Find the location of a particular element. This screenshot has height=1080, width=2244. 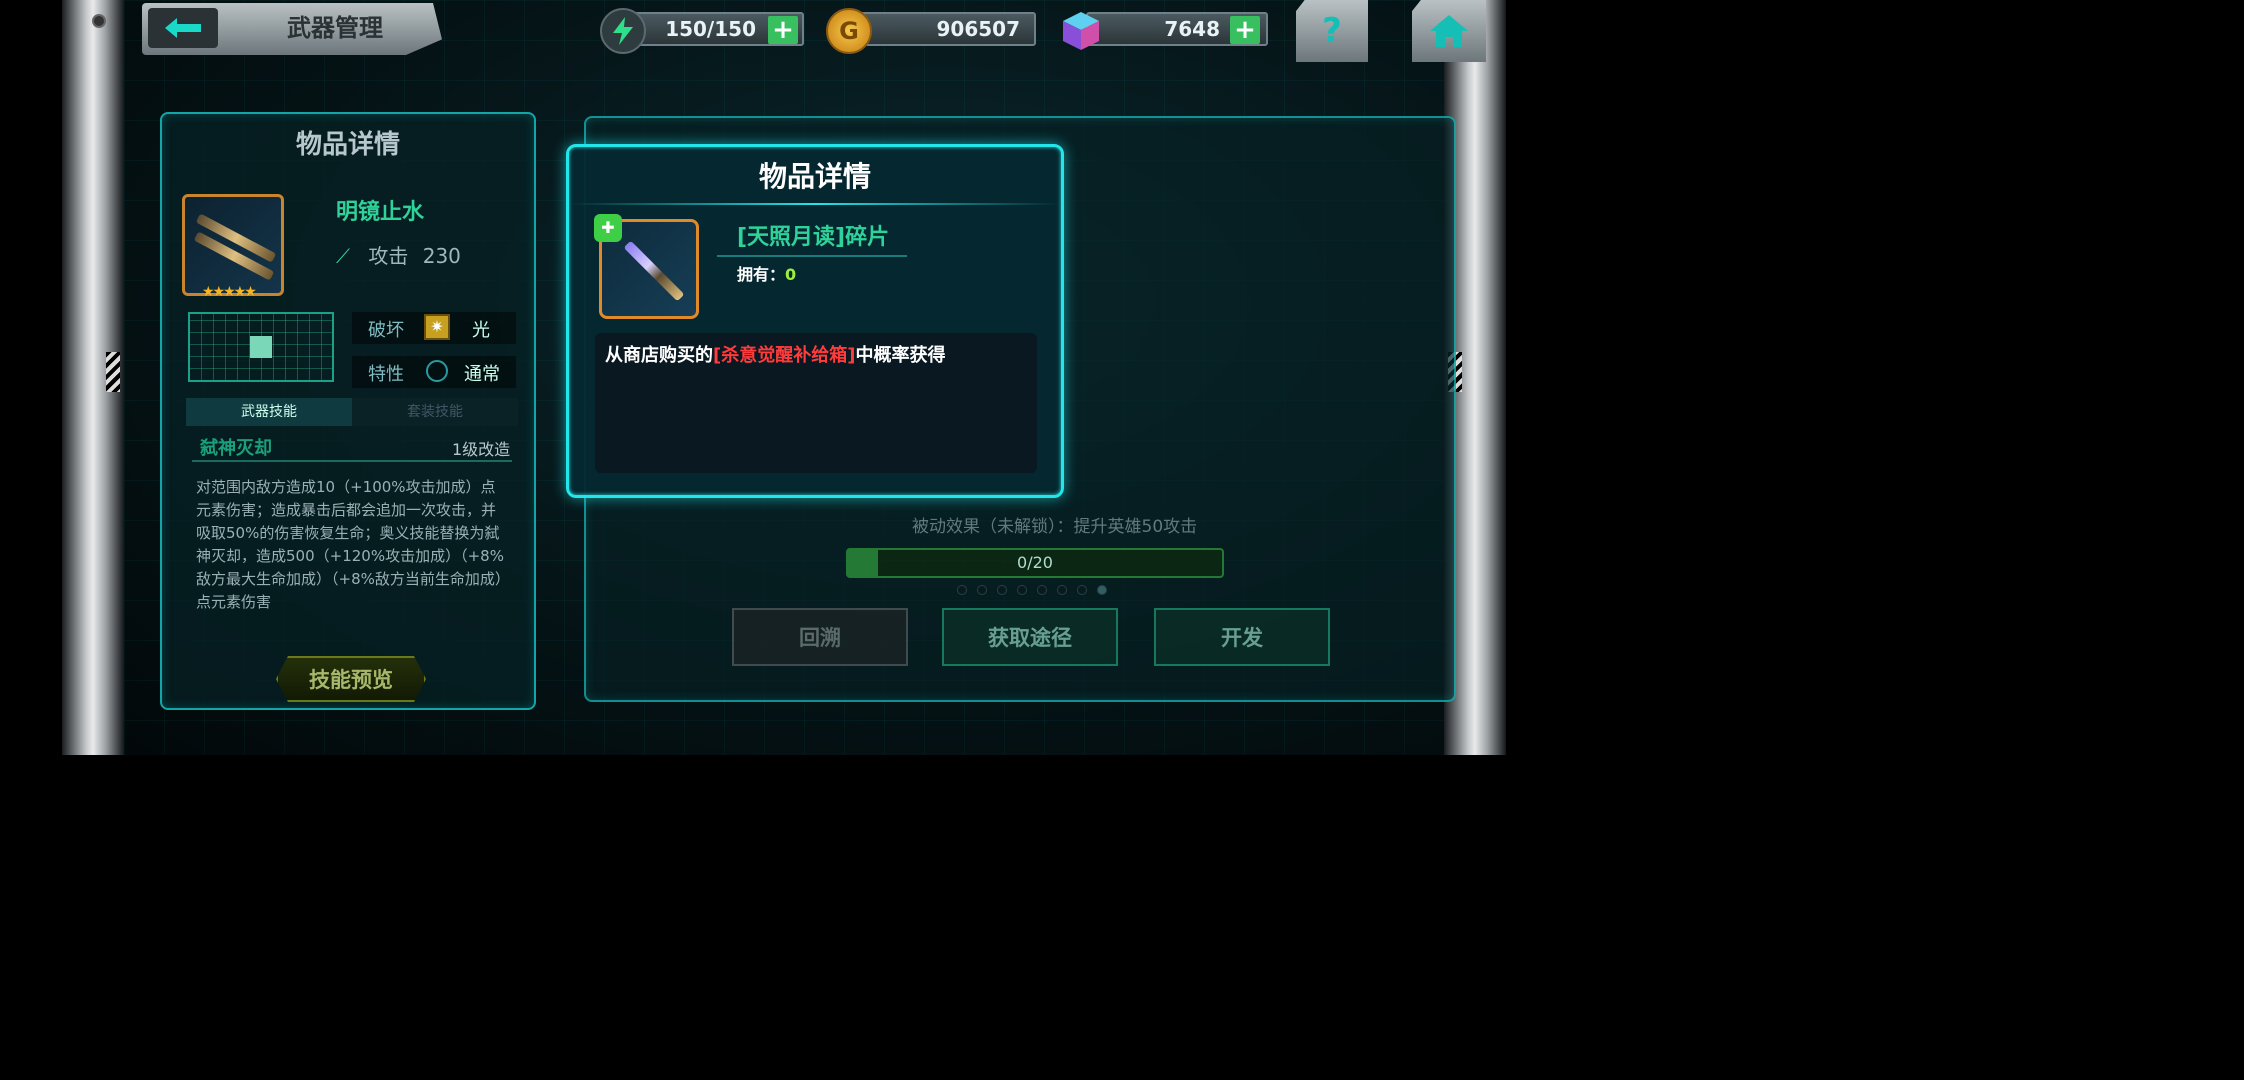

cube-gem-icon is located at coordinates (1081, 31).